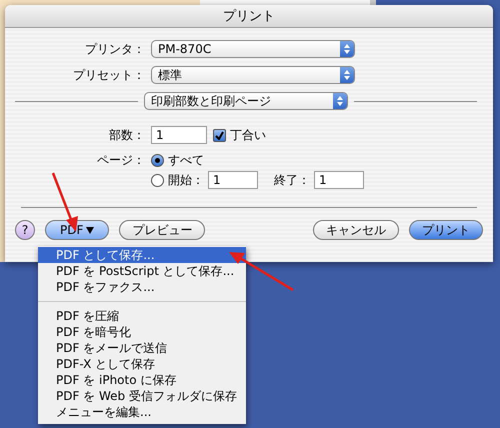 The width and height of the screenshot is (500, 428). I want to click on to-page-label: 終了：, so click(292, 180).